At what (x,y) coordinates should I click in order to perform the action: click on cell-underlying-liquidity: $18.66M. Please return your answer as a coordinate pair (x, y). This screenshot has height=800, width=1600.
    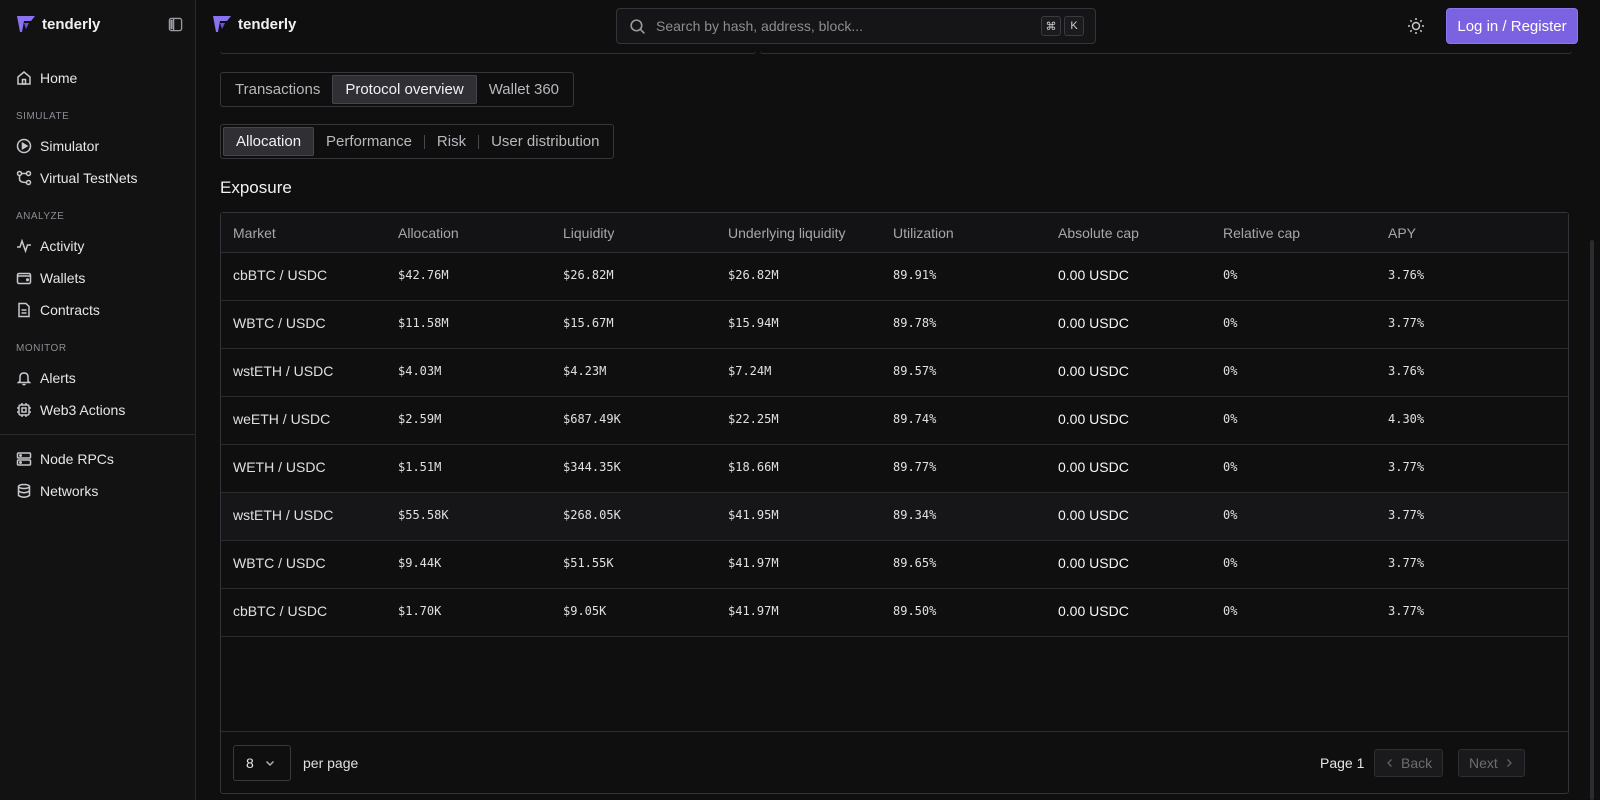
    Looking at the image, I should click on (753, 467).